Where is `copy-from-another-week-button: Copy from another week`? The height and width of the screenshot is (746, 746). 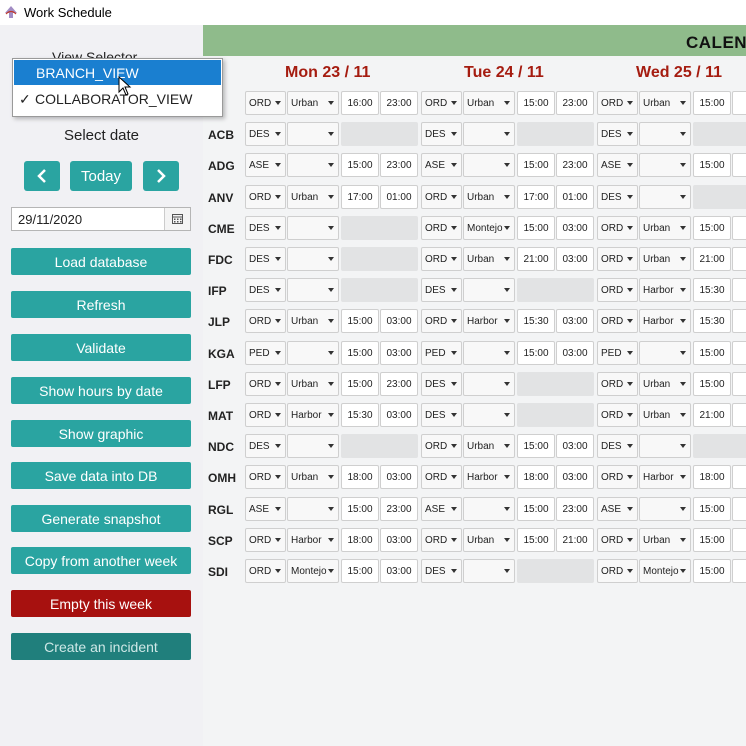 copy-from-another-week-button: Copy from another week is located at coordinates (101, 560).